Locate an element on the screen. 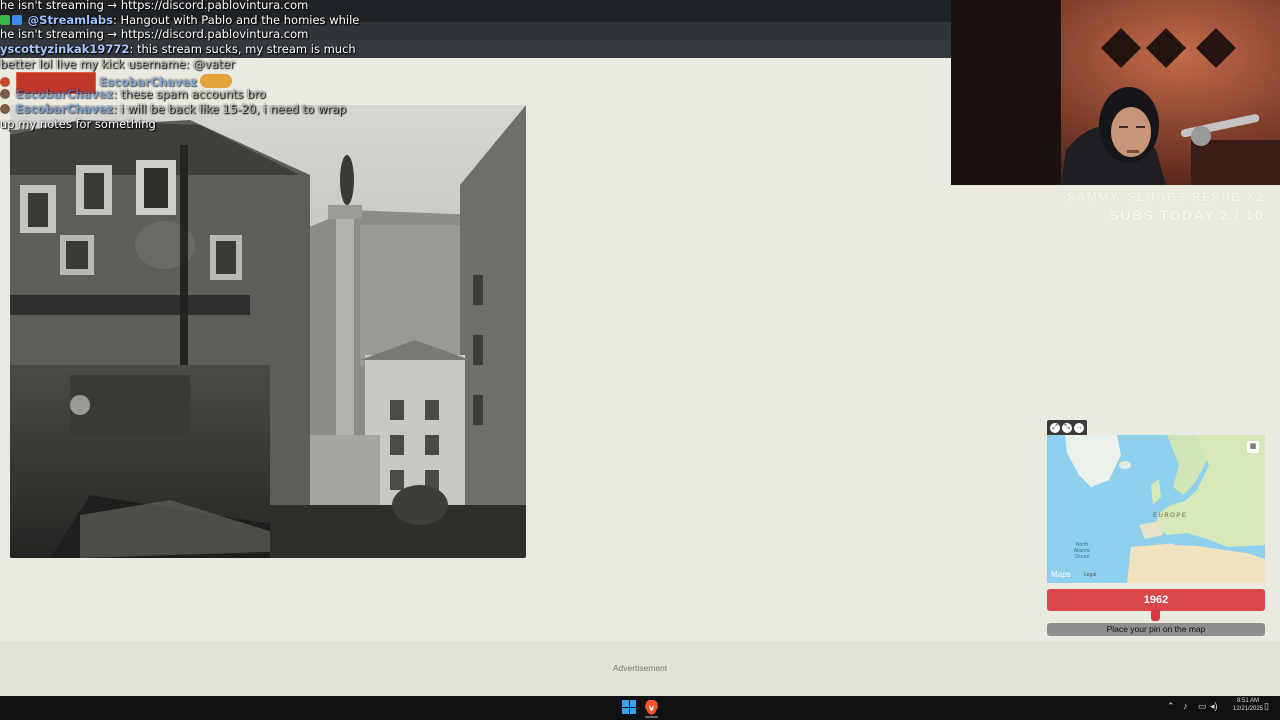  map-ocean-label: North Atlantic Ocean is located at coordinates (1082, 551).